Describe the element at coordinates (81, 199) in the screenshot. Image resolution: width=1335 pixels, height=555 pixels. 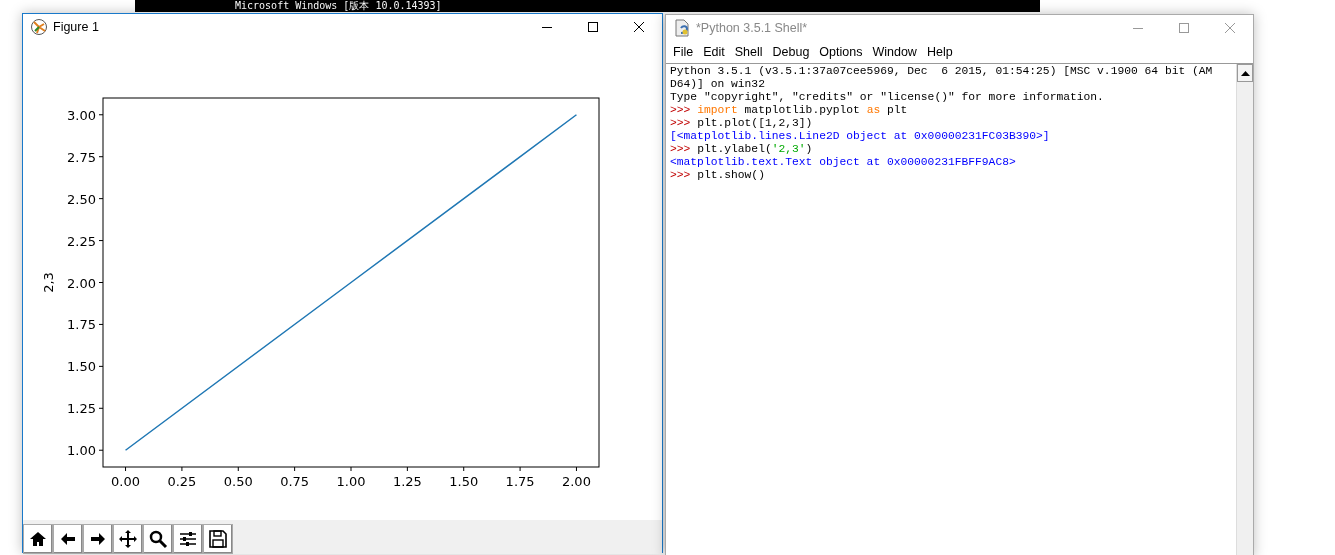
I see `tick-label: 2.50` at that location.